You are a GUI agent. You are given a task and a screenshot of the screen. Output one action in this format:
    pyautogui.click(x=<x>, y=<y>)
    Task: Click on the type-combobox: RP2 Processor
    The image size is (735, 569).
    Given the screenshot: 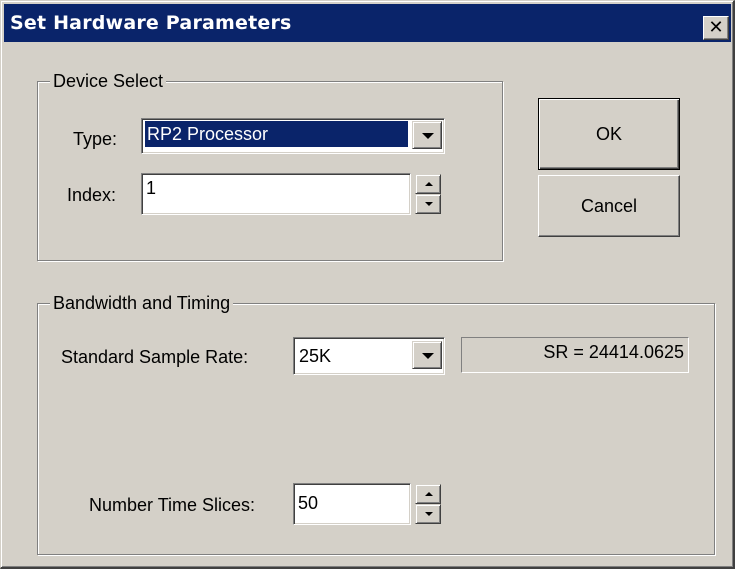 What is the action you would take?
    pyautogui.click(x=293, y=136)
    